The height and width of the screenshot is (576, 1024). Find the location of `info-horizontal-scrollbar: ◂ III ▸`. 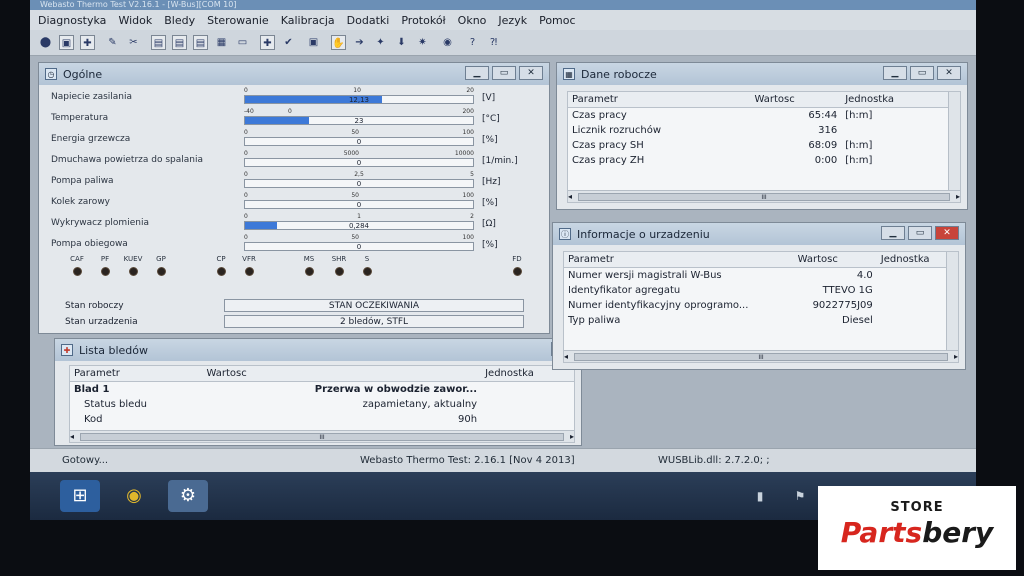

info-horizontal-scrollbar: ◂ III ▸ is located at coordinates (761, 356).